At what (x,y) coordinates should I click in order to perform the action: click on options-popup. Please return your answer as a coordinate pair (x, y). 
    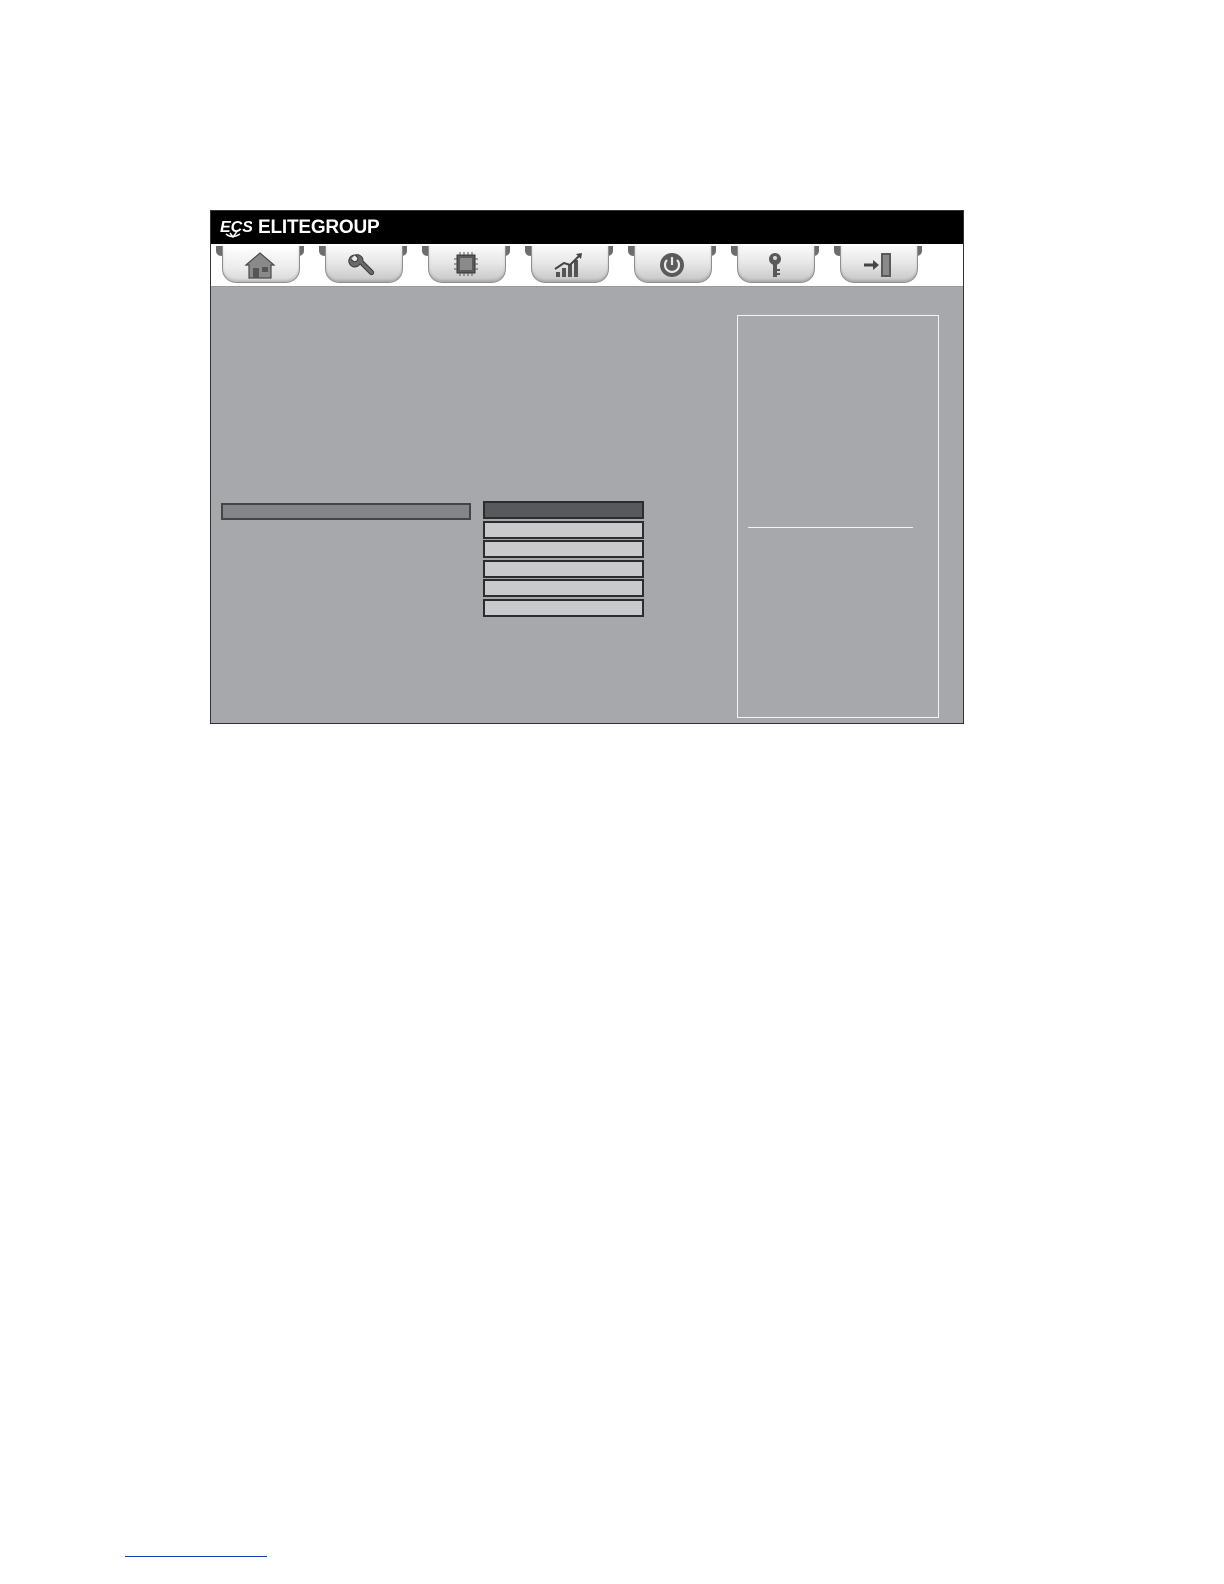
    Looking at the image, I should click on (563, 559).